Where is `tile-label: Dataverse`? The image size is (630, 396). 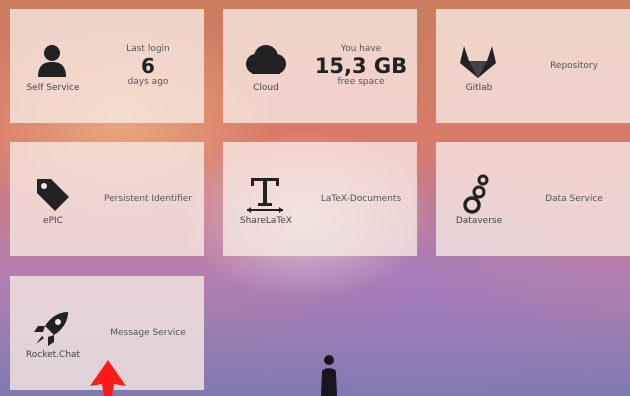
tile-label: Dataverse is located at coordinates (479, 221).